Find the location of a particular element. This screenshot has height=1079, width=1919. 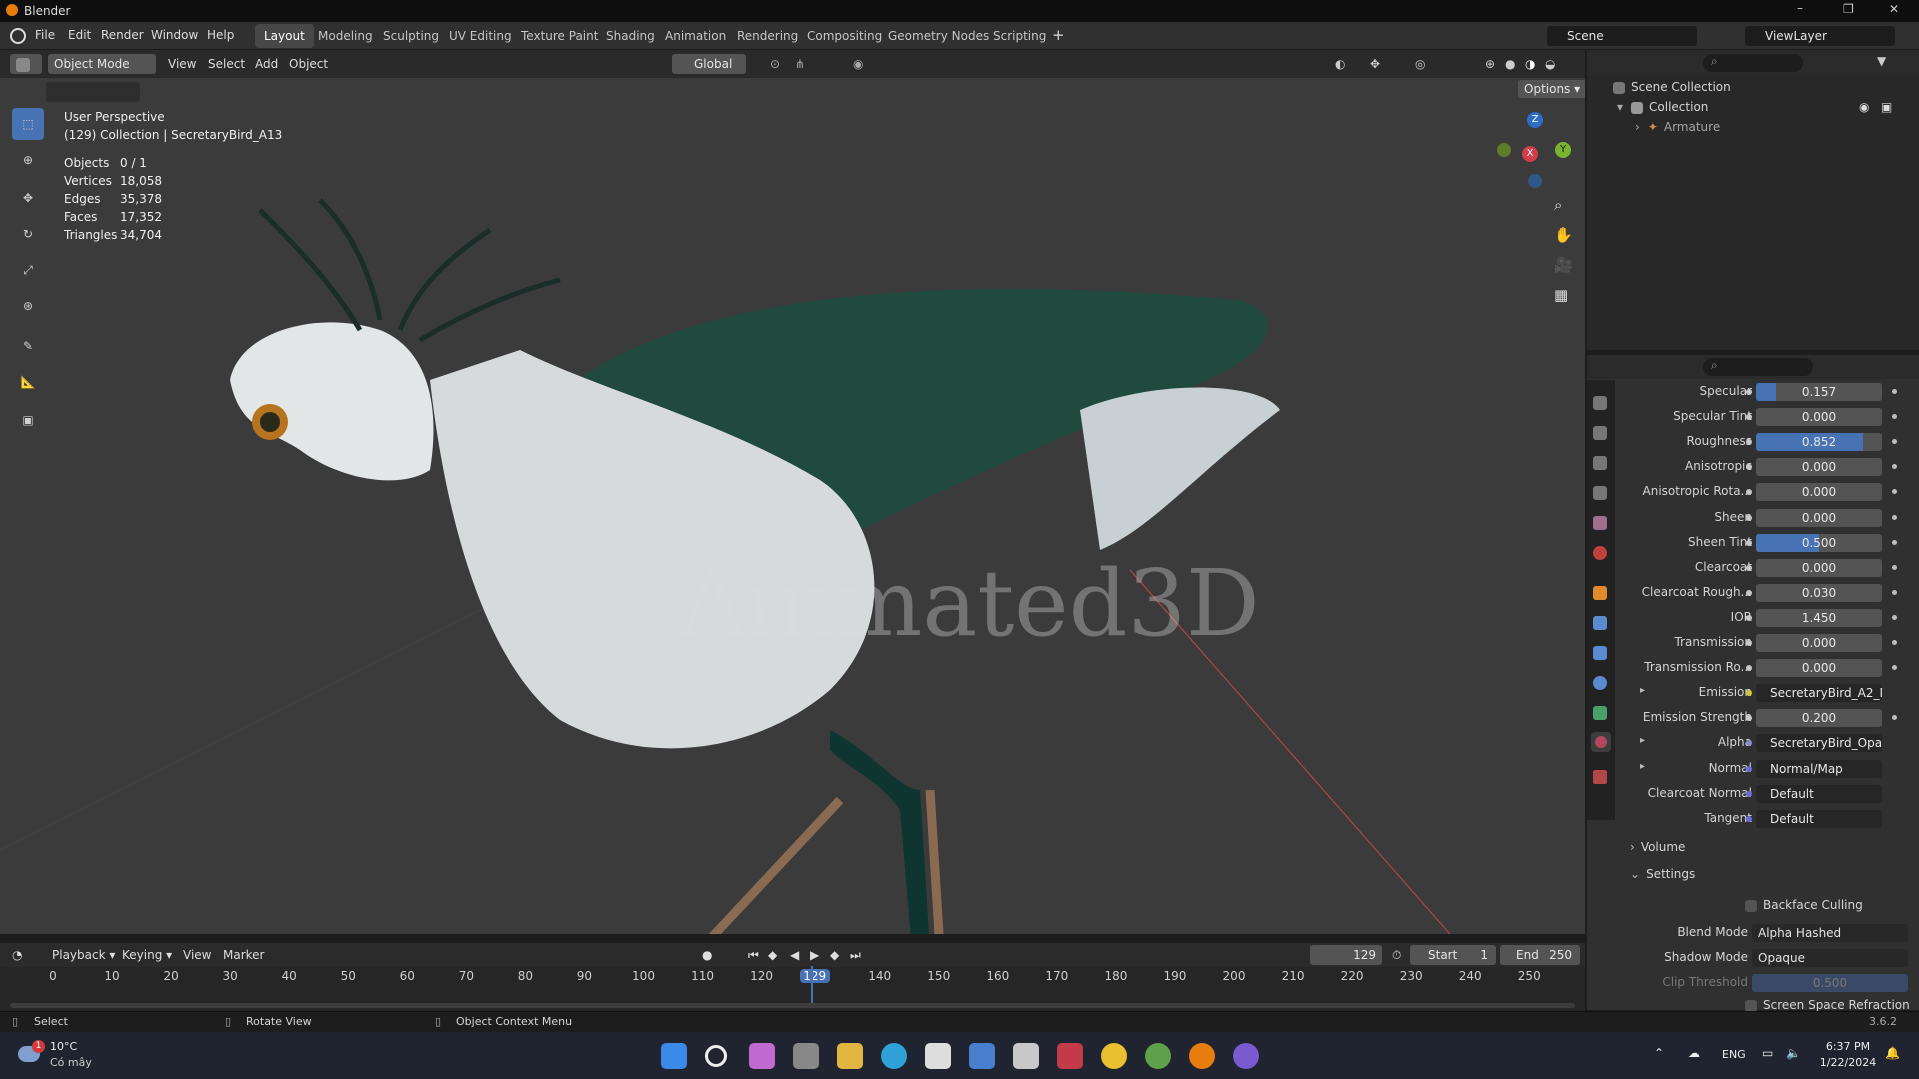

property-value-field: 0.500 is located at coordinates (1819, 542).